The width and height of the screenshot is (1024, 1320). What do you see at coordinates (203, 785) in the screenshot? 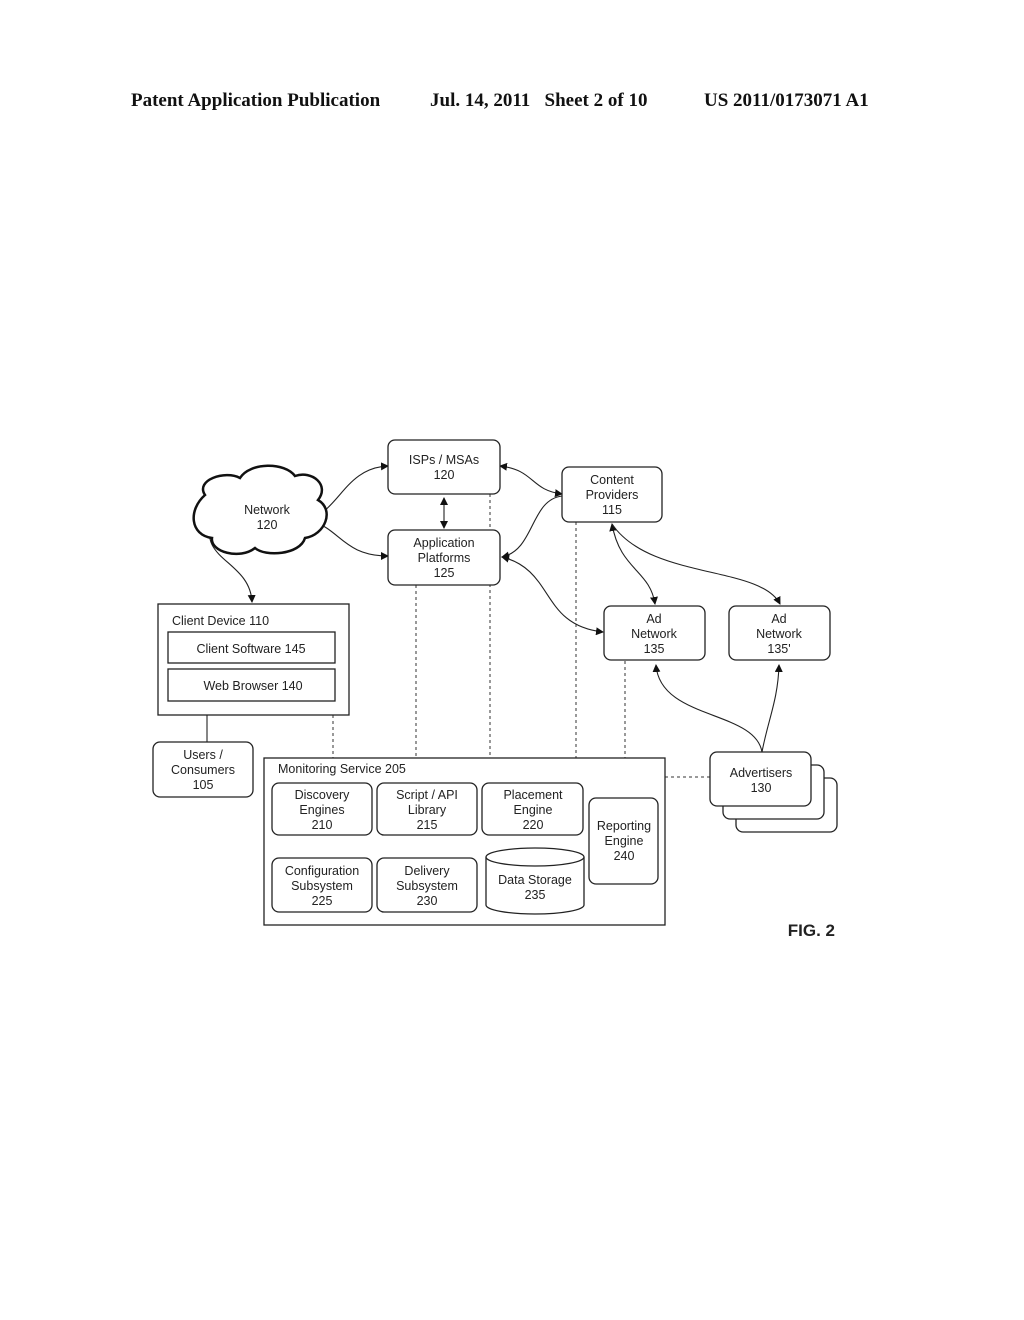
I see `users-number: 105` at bounding box center [203, 785].